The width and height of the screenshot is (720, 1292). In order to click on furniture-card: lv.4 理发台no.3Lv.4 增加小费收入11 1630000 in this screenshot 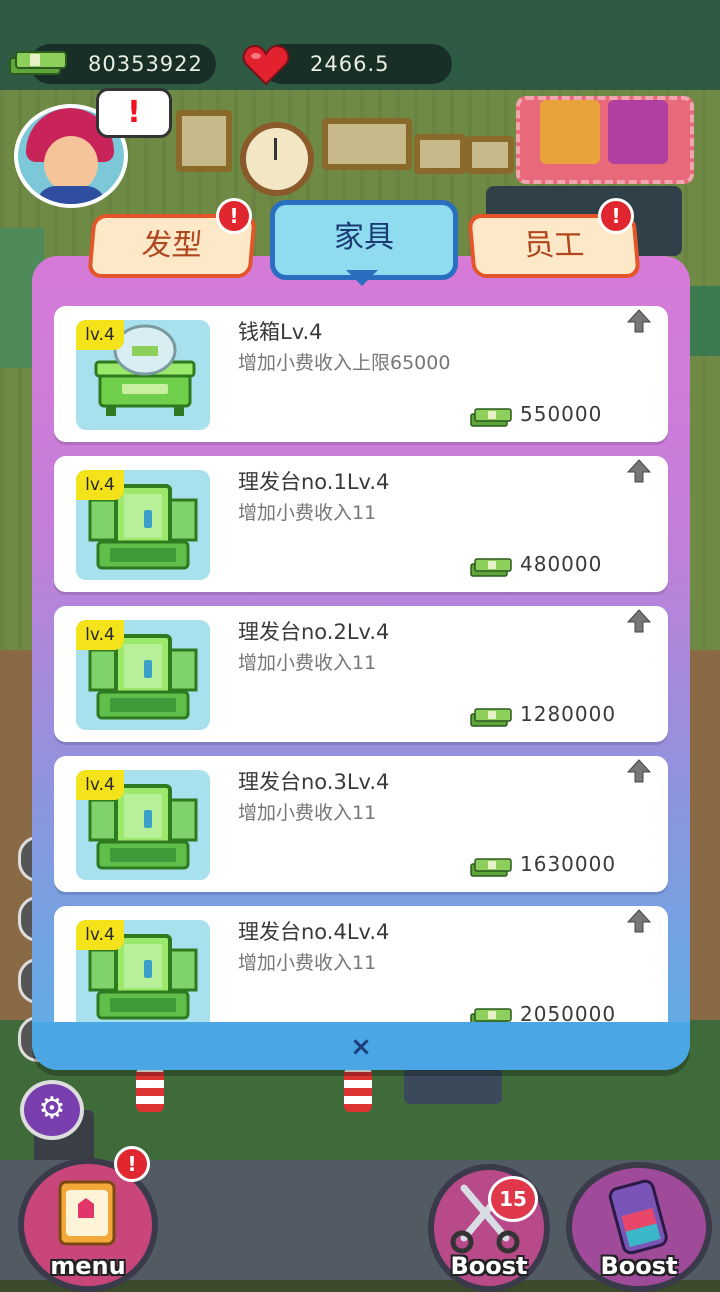, I will do `click(361, 824)`.